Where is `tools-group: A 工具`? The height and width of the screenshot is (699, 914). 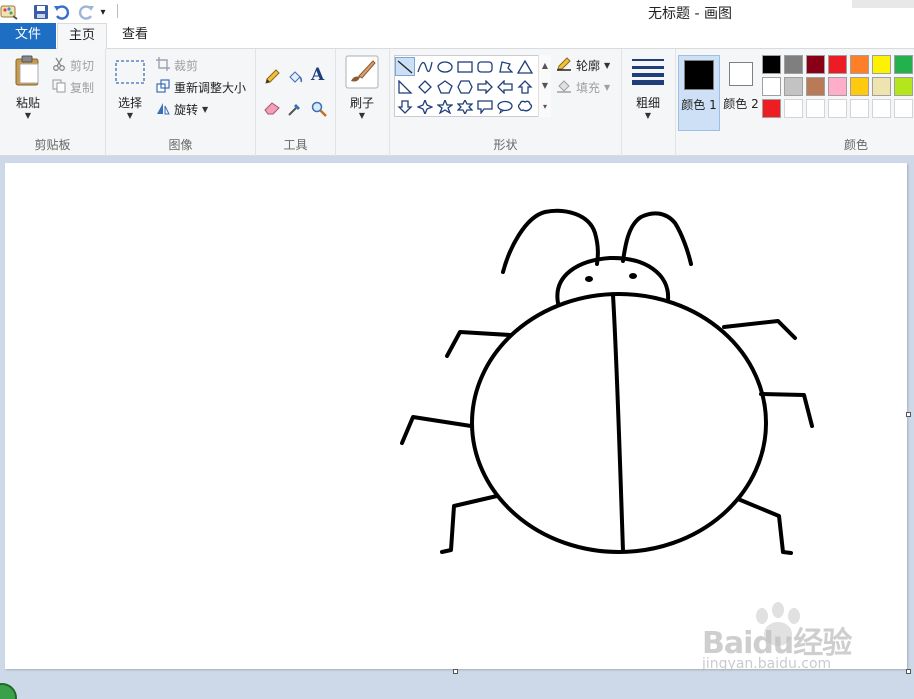
tools-group: A 工具 is located at coordinates (296, 102).